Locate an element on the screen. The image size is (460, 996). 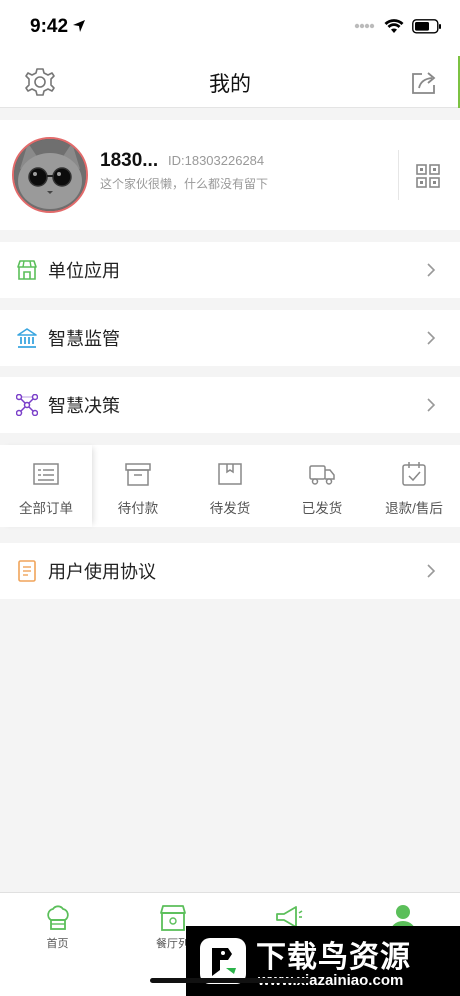
menu-item-smart-supervision: 智慧监管 is located at coordinates (230, 338).